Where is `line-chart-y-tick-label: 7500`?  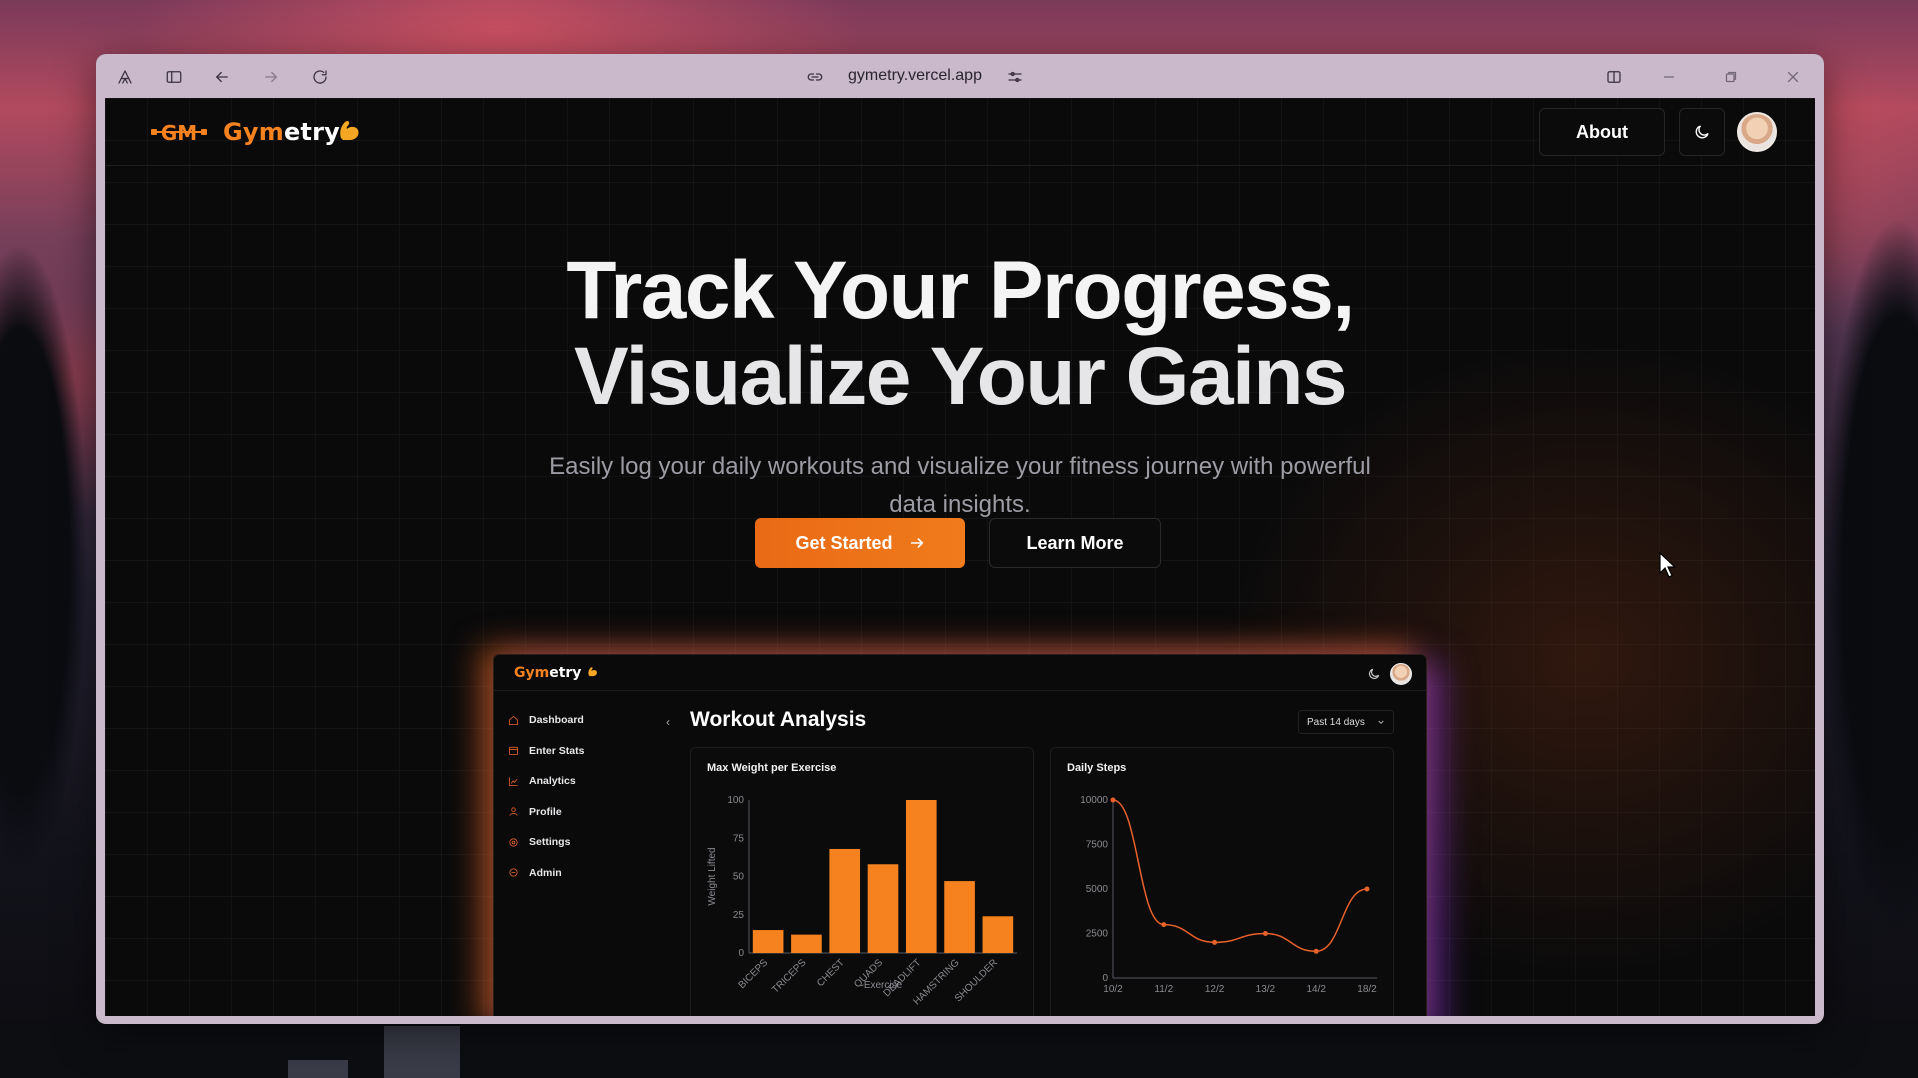
line-chart-y-tick-label: 7500 is located at coordinates (1097, 845).